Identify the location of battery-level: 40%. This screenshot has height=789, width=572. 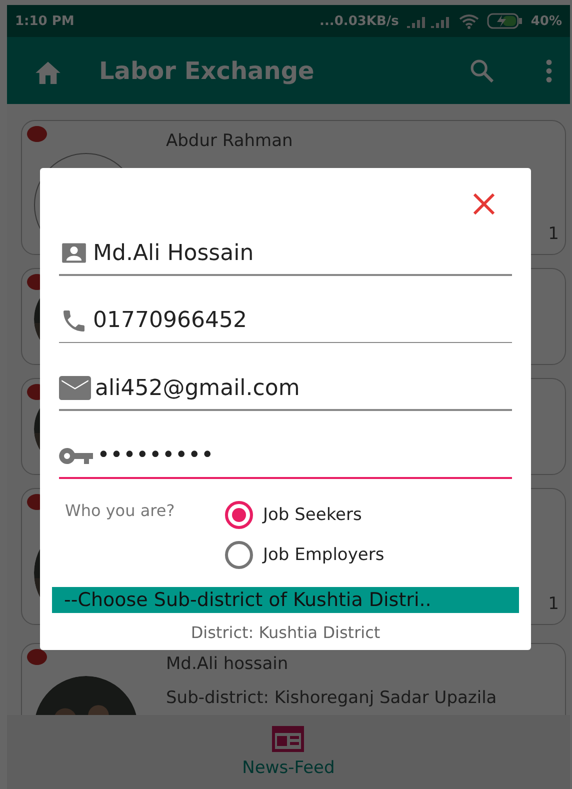
(546, 21).